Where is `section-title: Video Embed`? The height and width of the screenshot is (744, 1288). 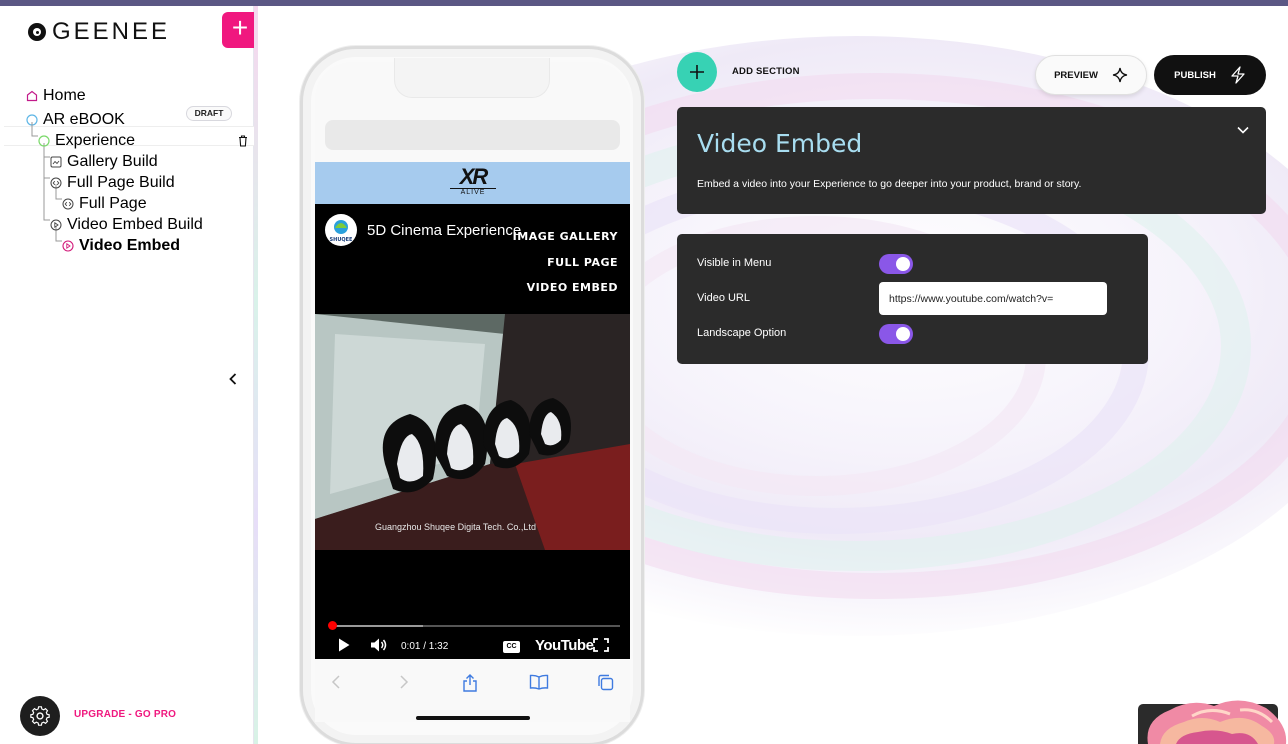
section-title: Video Embed is located at coordinates (780, 143).